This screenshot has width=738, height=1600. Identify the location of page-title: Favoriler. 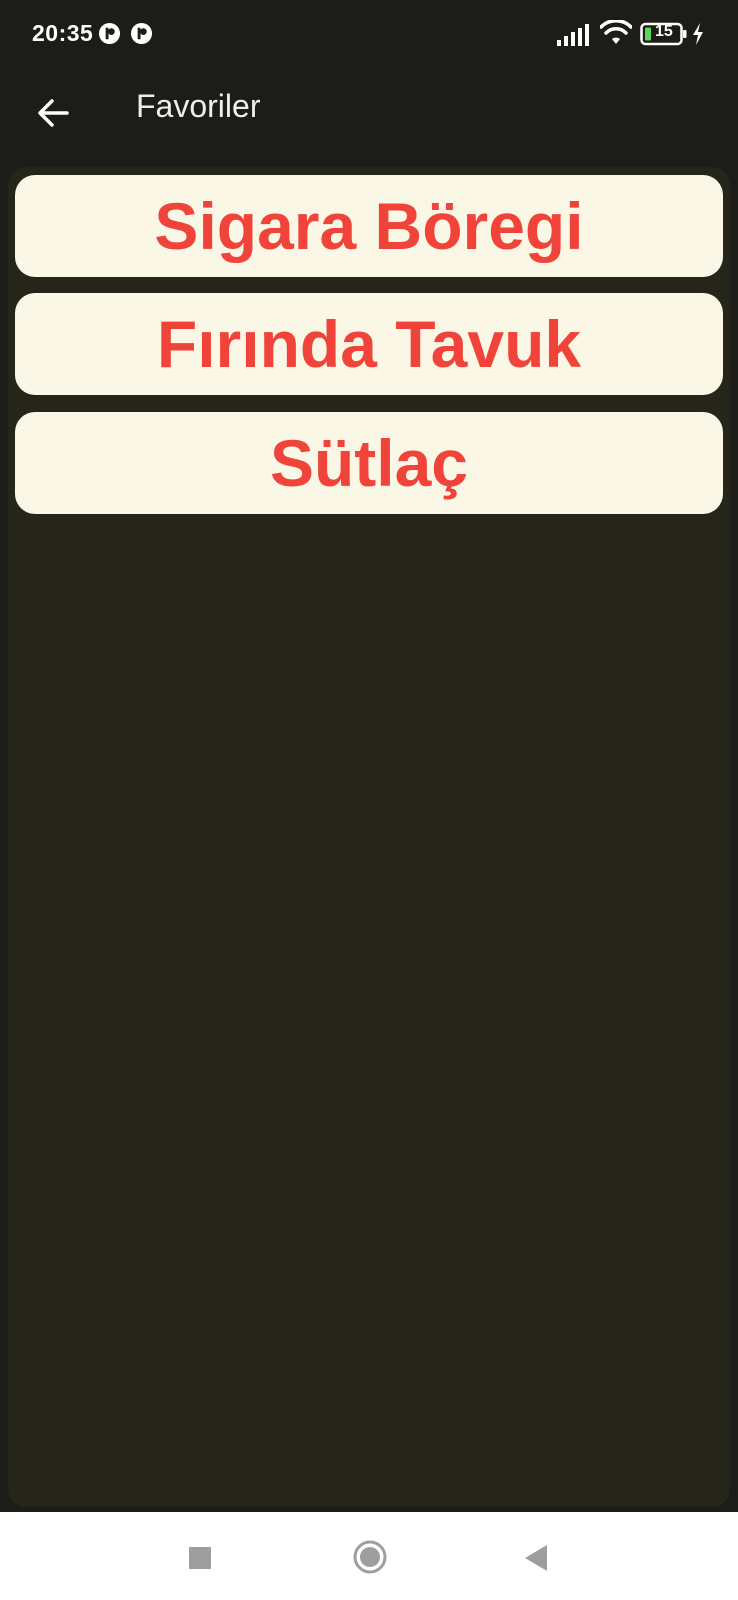
(198, 106).